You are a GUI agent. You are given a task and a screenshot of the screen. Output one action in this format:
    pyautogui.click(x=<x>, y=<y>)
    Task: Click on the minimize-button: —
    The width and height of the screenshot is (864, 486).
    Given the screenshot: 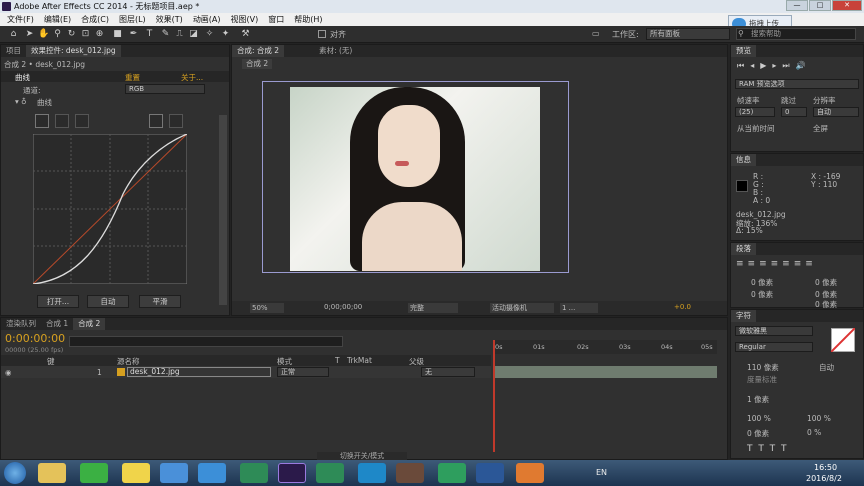 What is the action you would take?
    pyautogui.click(x=797, y=5)
    